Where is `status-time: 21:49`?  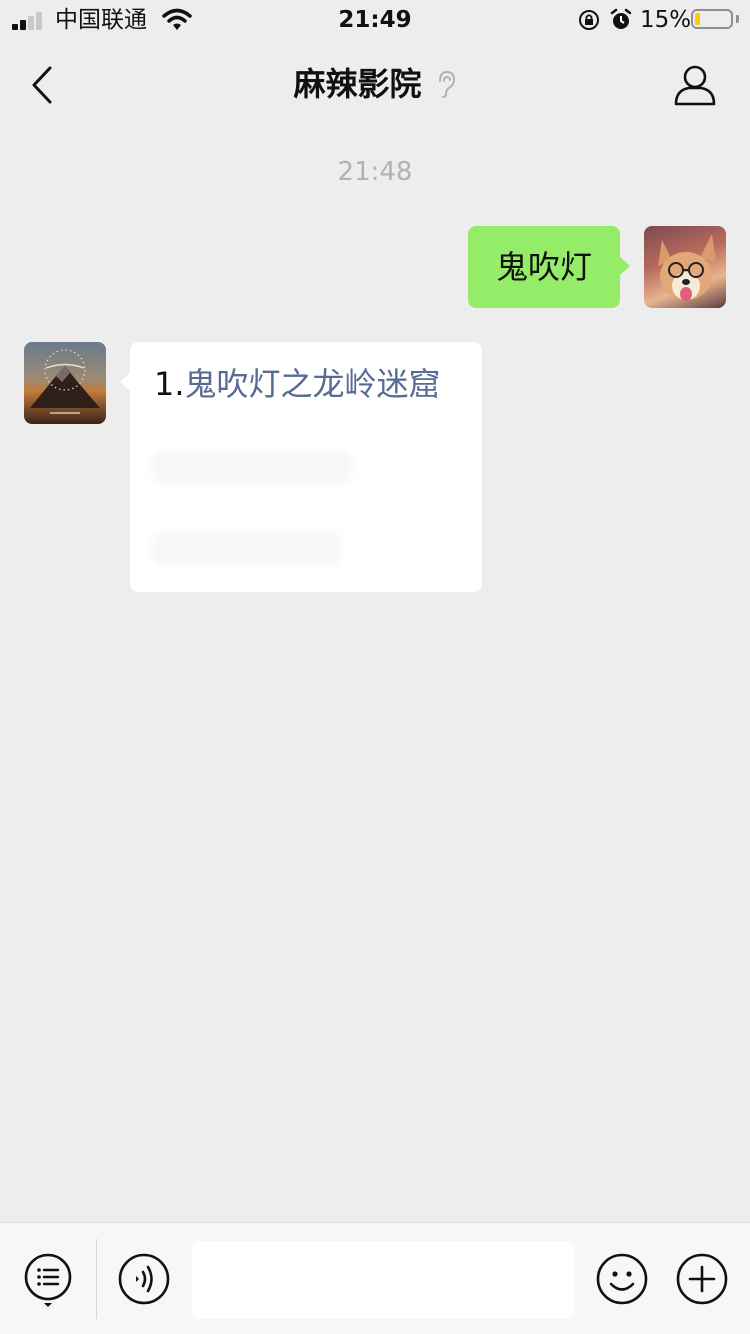 status-time: 21:49 is located at coordinates (375, 20).